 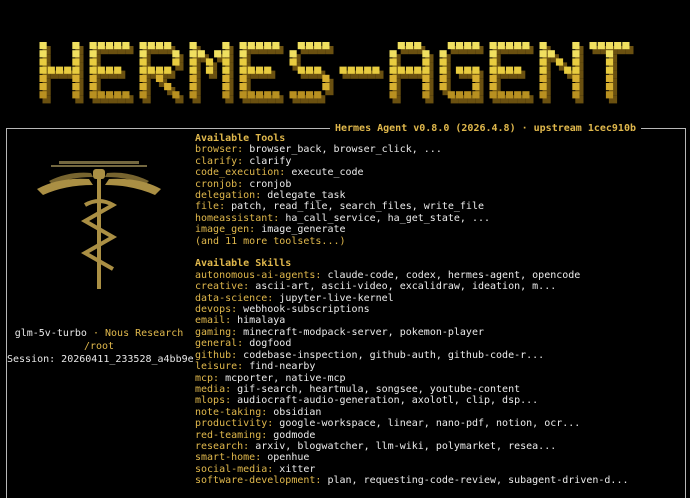 What do you see at coordinates (219, 344) in the screenshot?
I see `skill-category: general:` at bounding box center [219, 344].